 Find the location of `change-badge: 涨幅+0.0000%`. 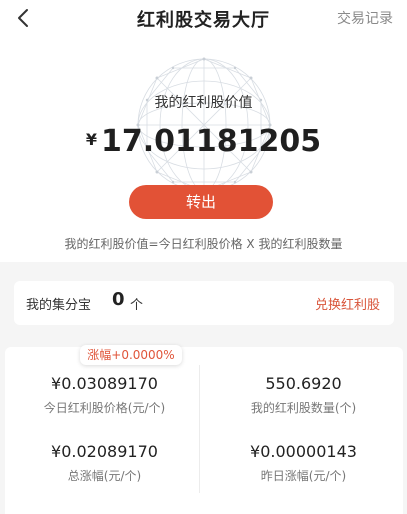

change-badge: 涨幅+0.0000% is located at coordinates (131, 355).